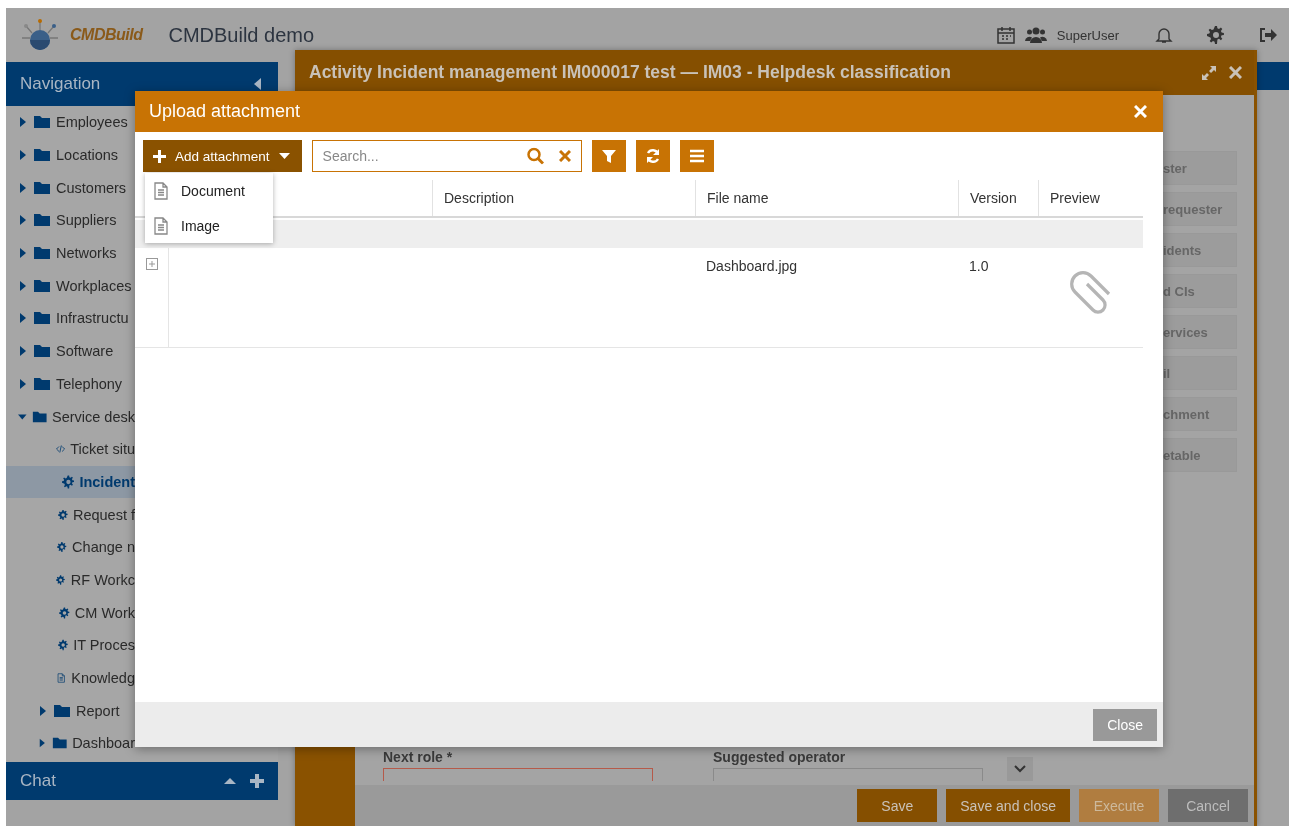  What do you see at coordinates (222, 156) in the screenshot?
I see `add-attachment-button: Add attachment` at bounding box center [222, 156].